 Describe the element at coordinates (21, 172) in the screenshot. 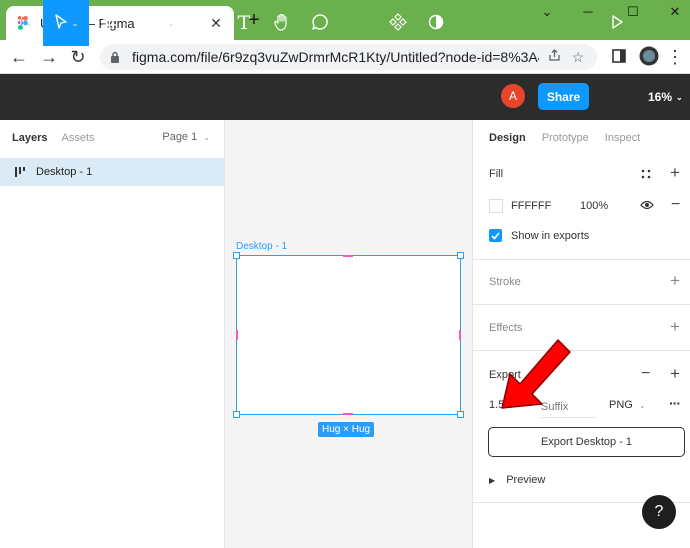

I see `auto-layout-icon` at that location.